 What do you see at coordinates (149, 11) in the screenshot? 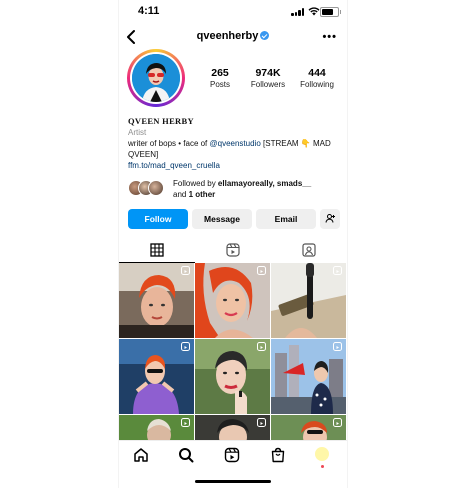
I see `status-time: 4:11` at bounding box center [149, 11].